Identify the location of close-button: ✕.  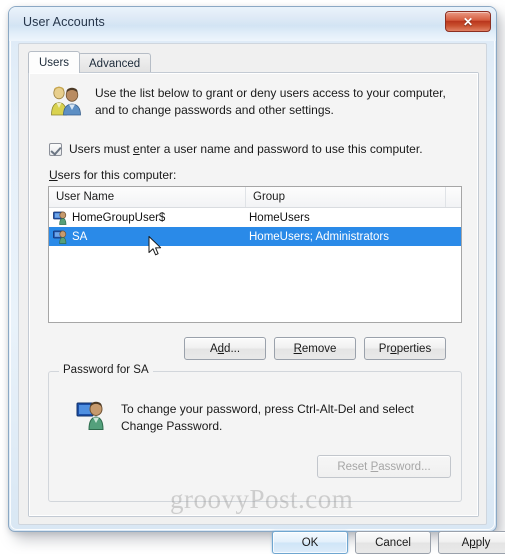
(468, 21).